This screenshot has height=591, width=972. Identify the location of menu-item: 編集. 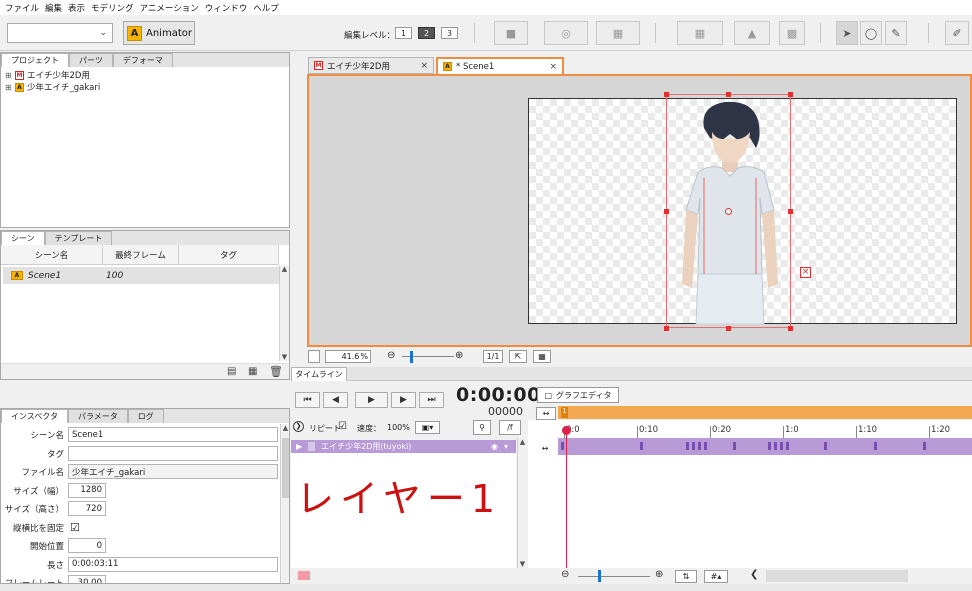
(53, 8).